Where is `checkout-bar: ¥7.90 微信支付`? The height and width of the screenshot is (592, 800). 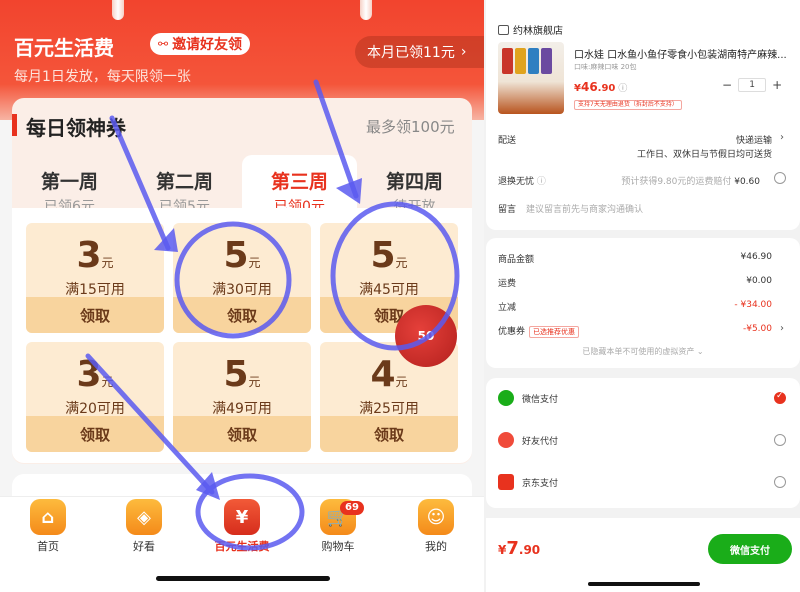 checkout-bar: ¥7.90 微信支付 is located at coordinates (643, 555).